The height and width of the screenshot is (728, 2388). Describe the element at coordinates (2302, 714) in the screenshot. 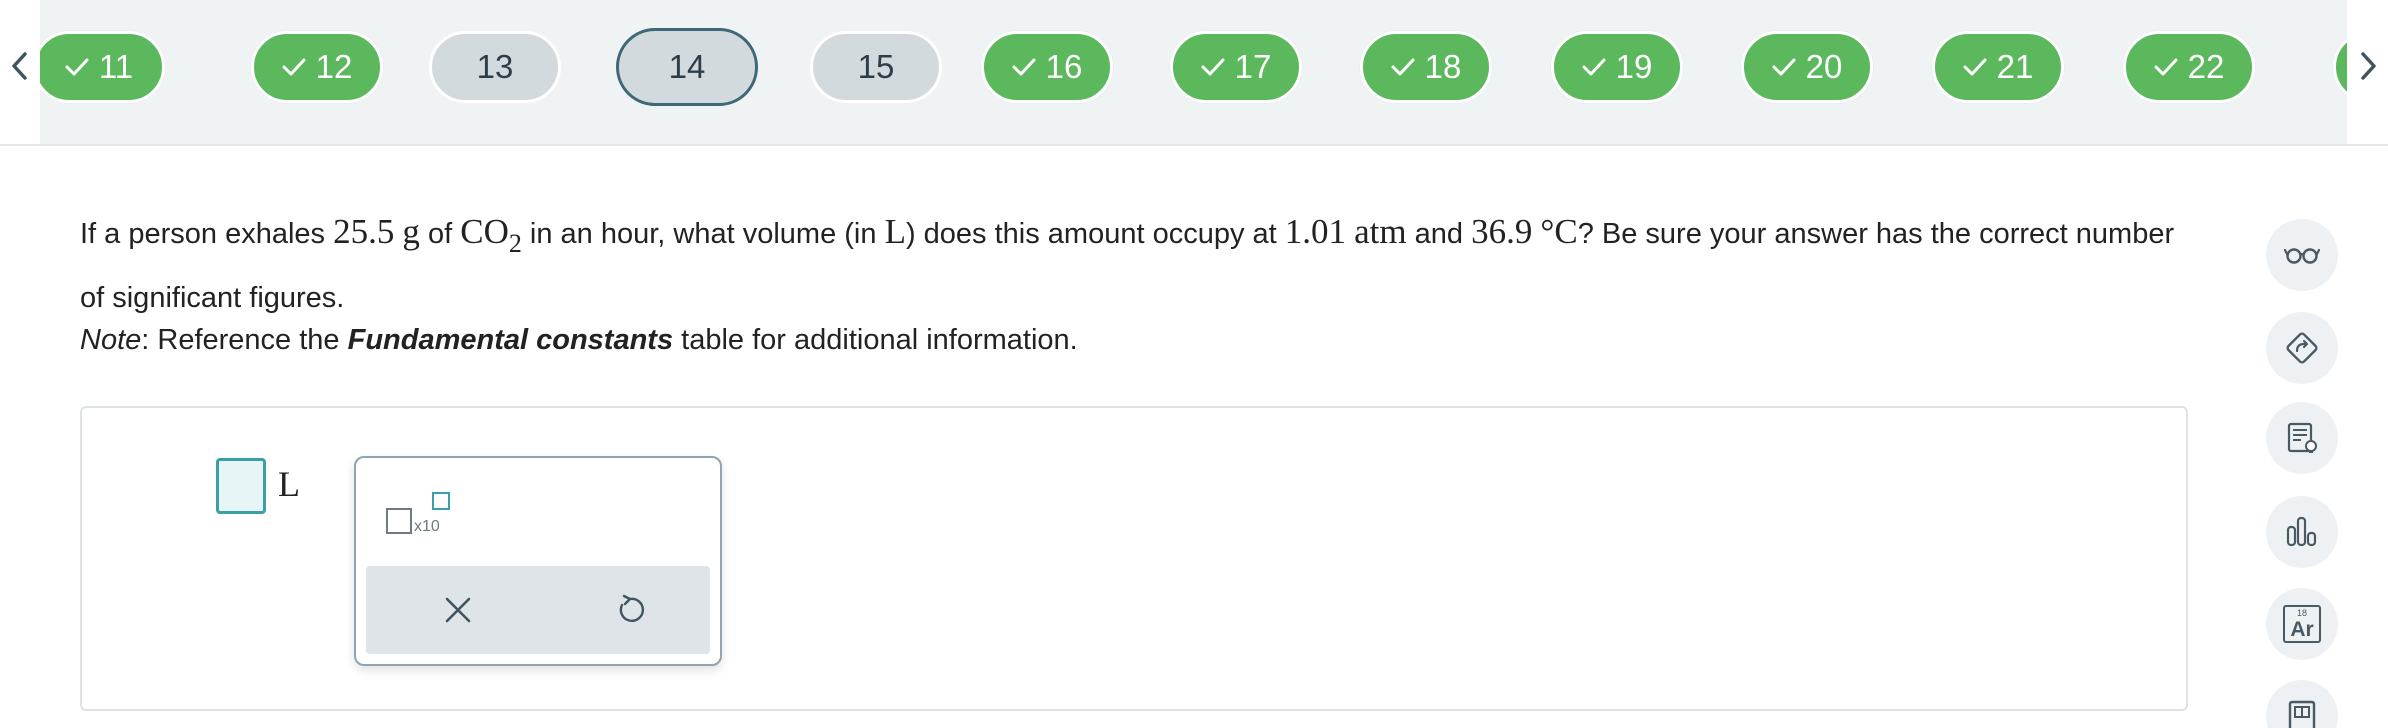

I see `book-icon` at that location.